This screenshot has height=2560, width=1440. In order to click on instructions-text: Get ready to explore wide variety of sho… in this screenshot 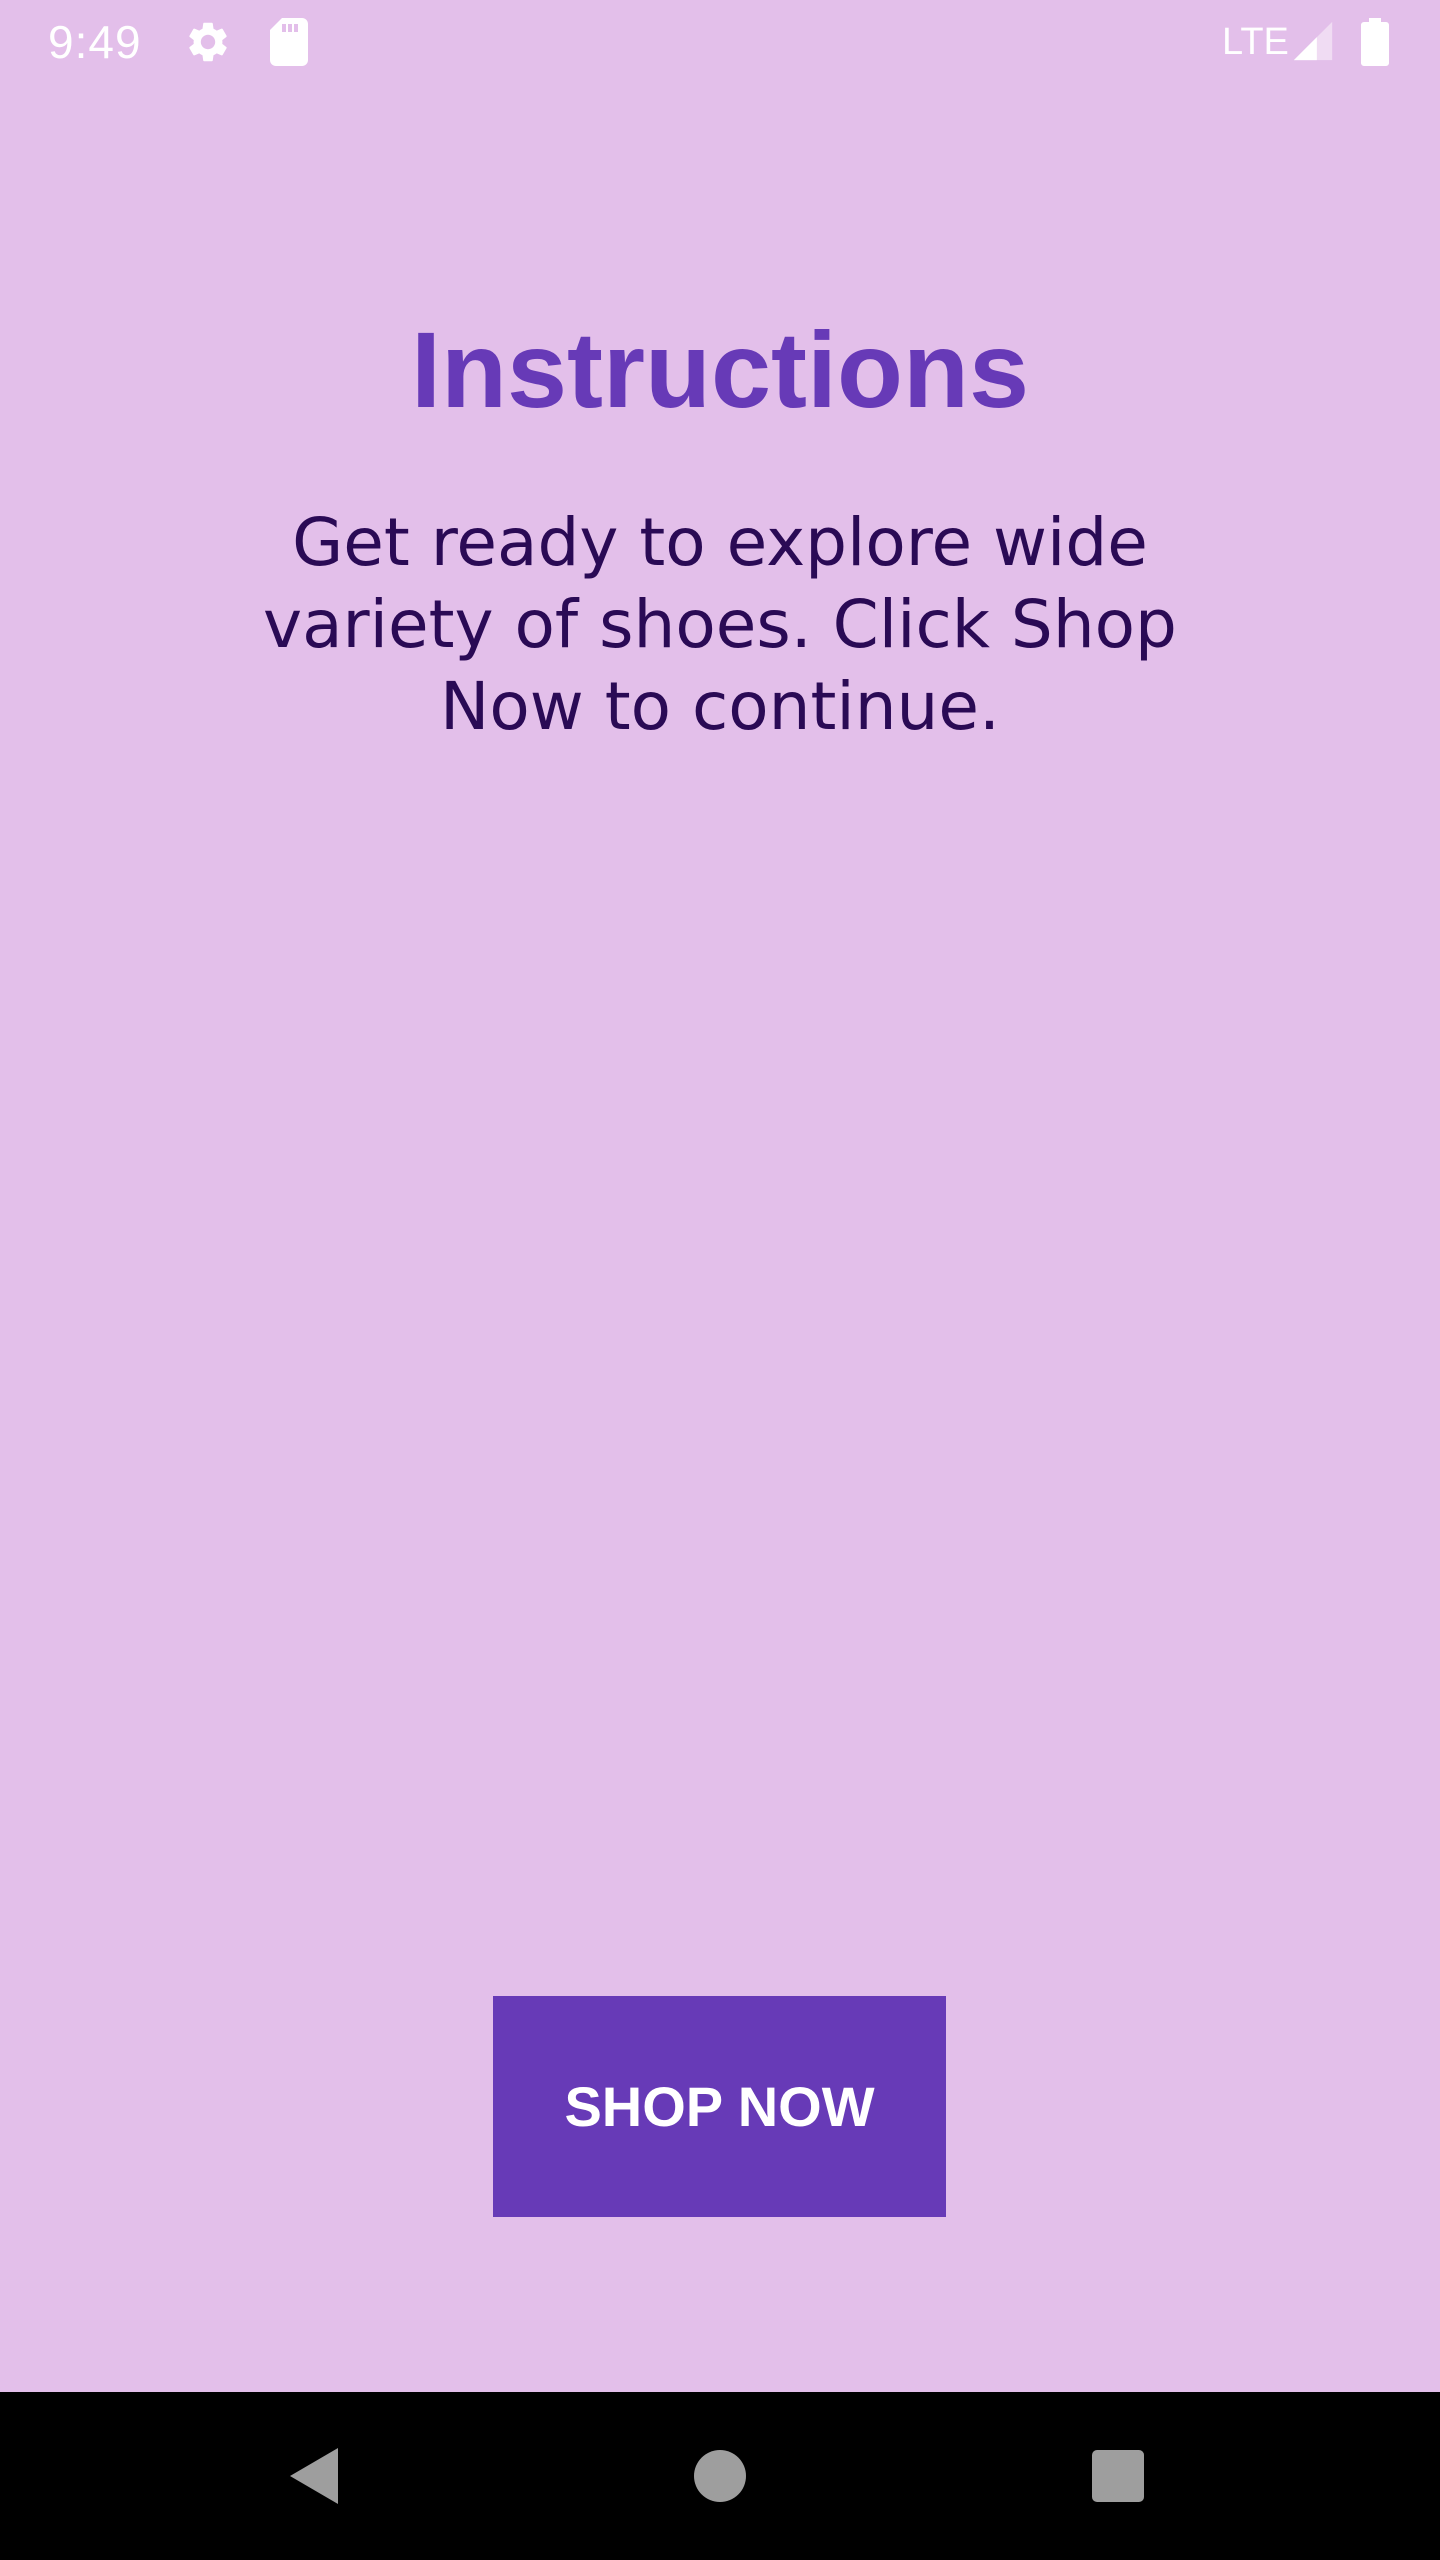, I will do `click(720, 624)`.